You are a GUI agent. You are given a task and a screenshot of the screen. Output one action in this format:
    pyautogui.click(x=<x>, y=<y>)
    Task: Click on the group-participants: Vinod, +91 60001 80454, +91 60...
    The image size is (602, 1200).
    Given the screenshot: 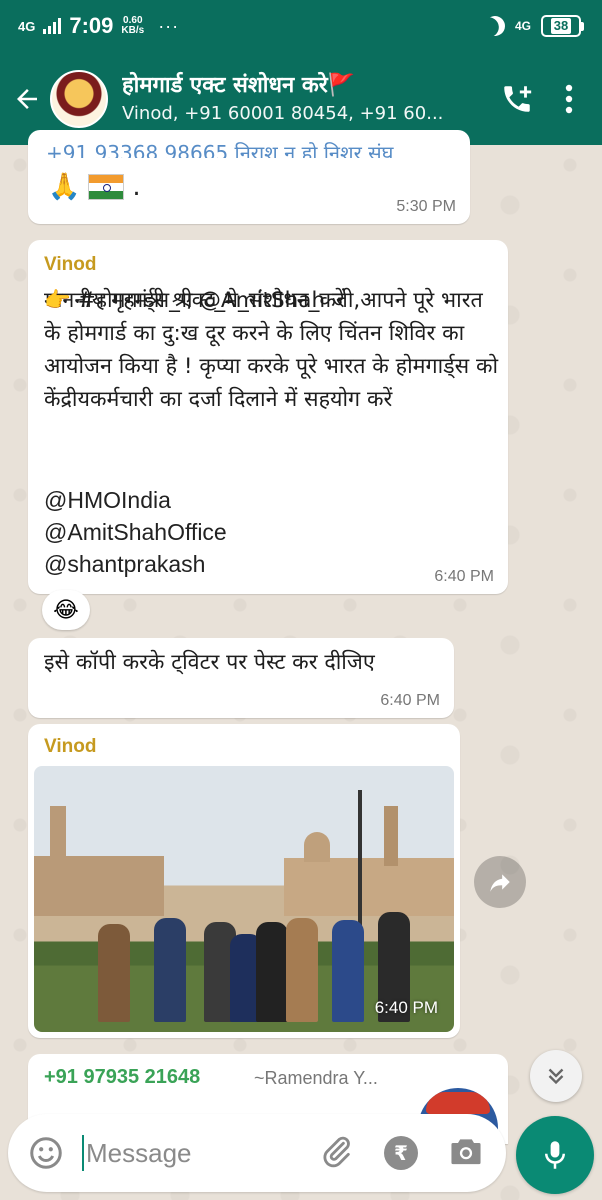 What is the action you would take?
    pyautogui.click(x=283, y=113)
    